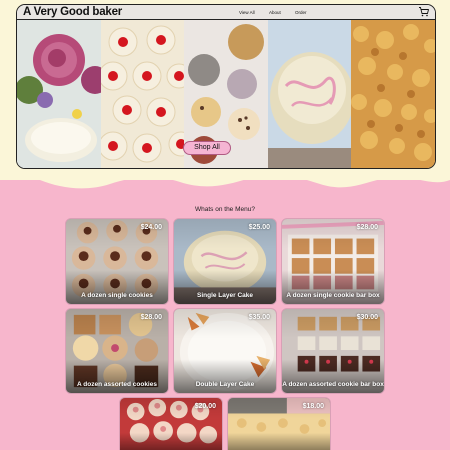 The height and width of the screenshot is (450, 450). I want to click on price-label: $24.00, so click(151, 227).